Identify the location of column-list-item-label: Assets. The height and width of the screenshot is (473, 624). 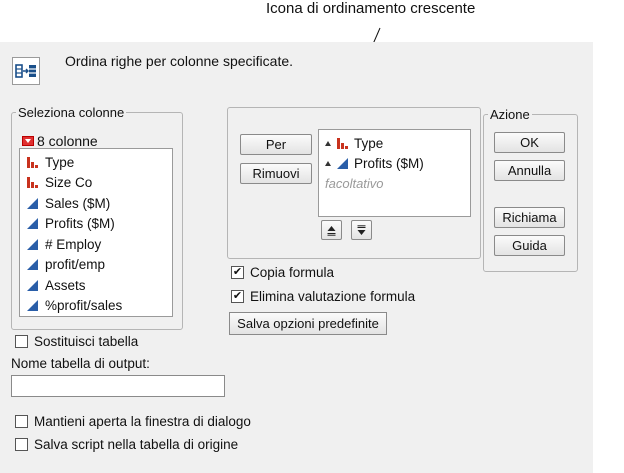
(65, 285).